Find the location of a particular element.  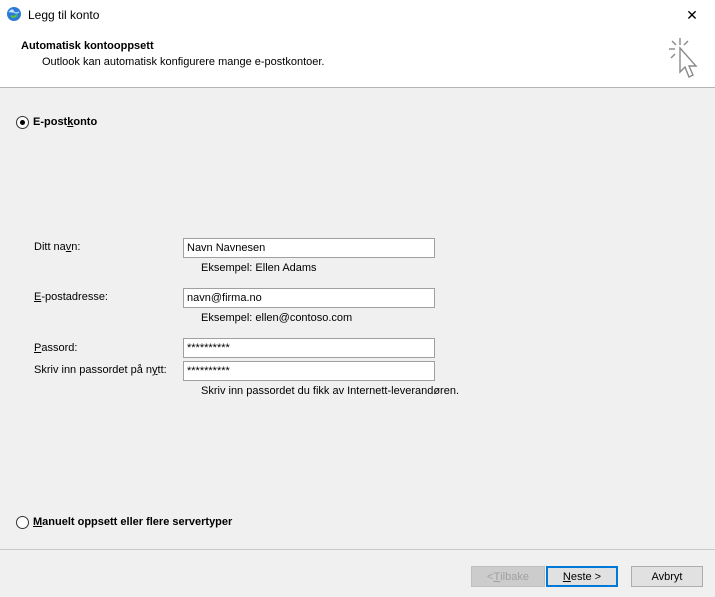

cancel-button: Avbryt is located at coordinates (667, 576).